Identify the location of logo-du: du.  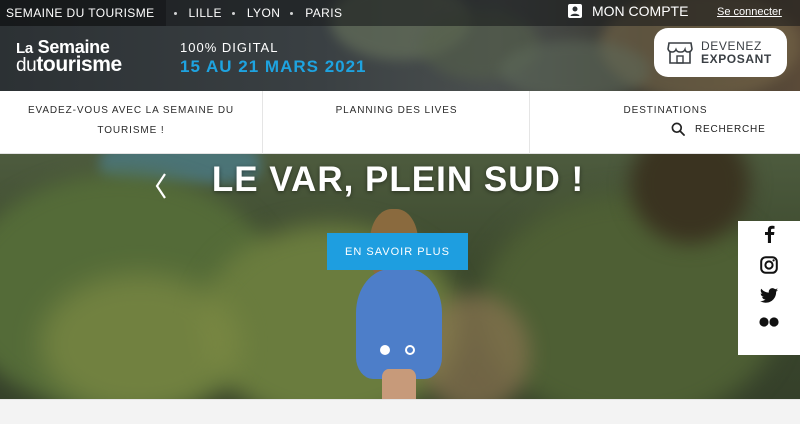
(26, 65).